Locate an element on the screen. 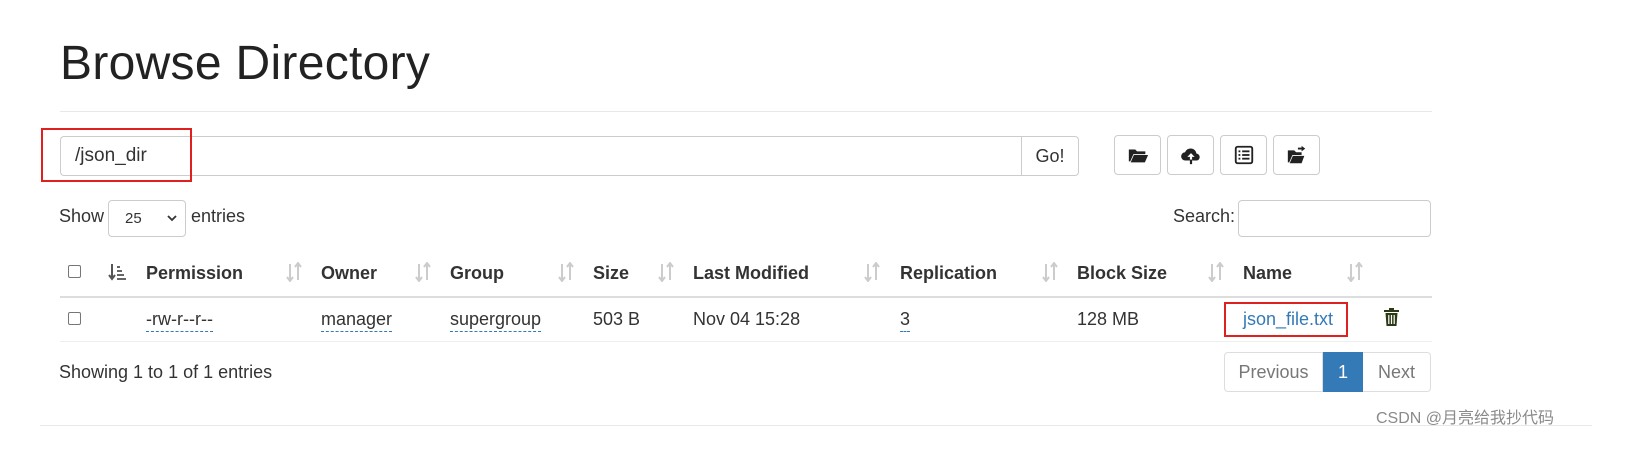 This screenshot has width=1628, height=450. previous-page-button: Previous is located at coordinates (1273, 372).